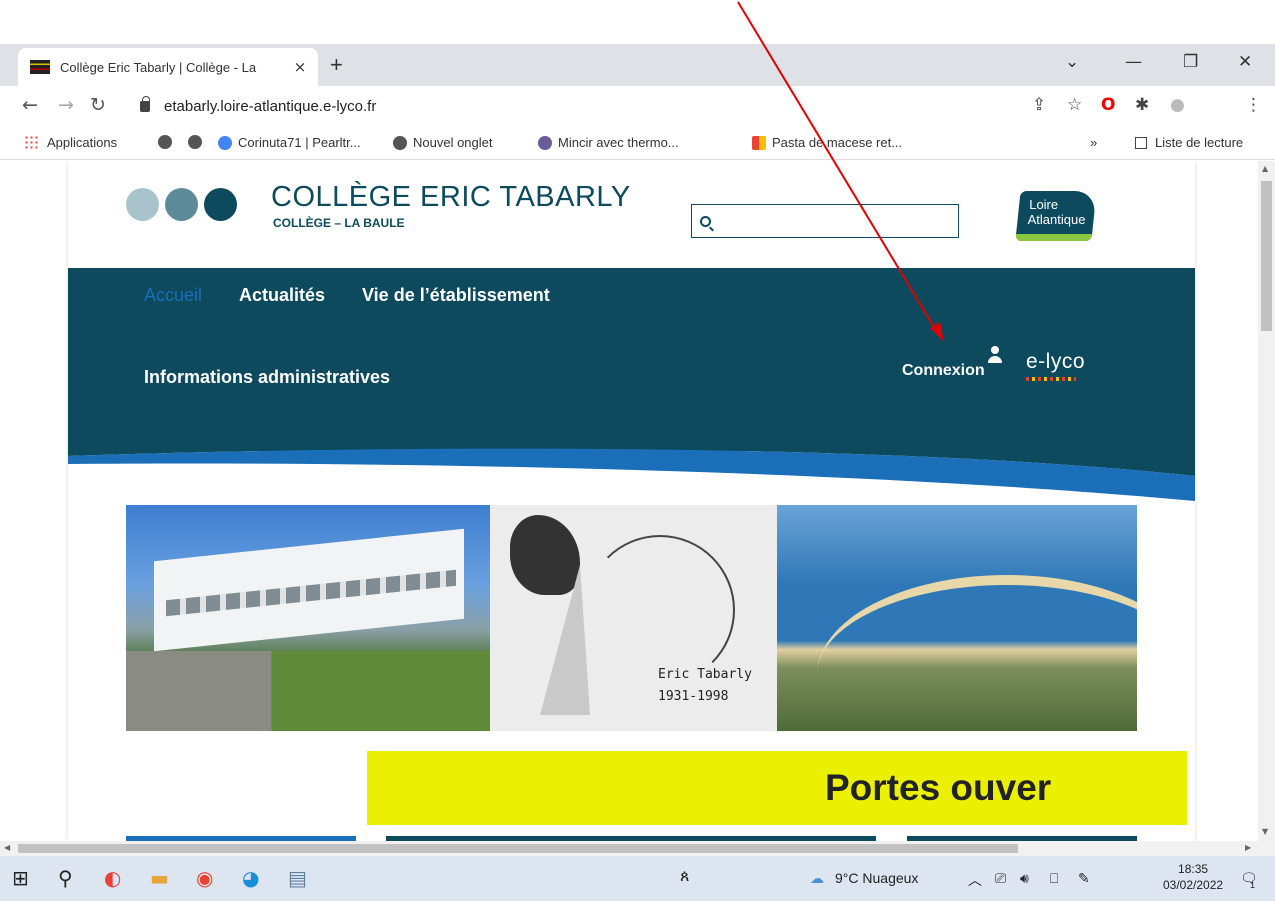 This screenshot has height=901, width=1275. What do you see at coordinates (975, 880) in the screenshot?
I see `tray-expand-icon: ︿` at bounding box center [975, 880].